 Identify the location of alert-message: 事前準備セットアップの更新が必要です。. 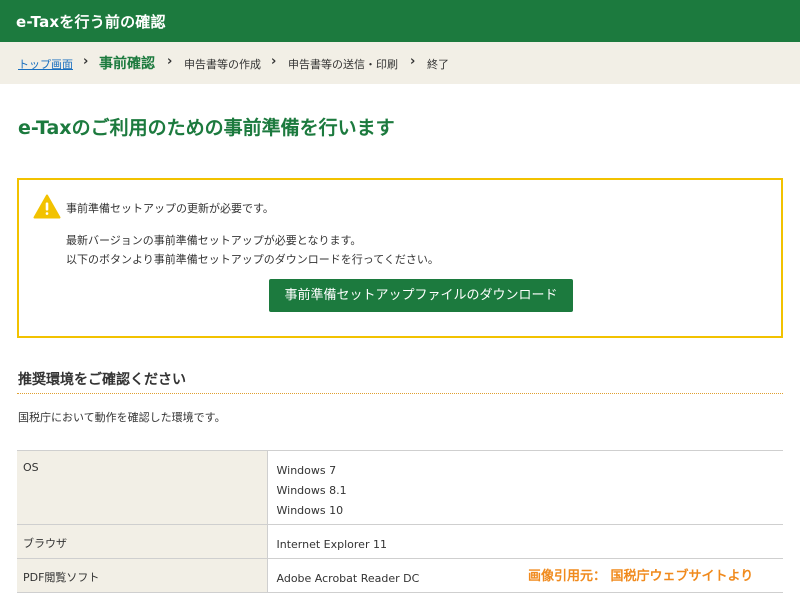
(170, 208).